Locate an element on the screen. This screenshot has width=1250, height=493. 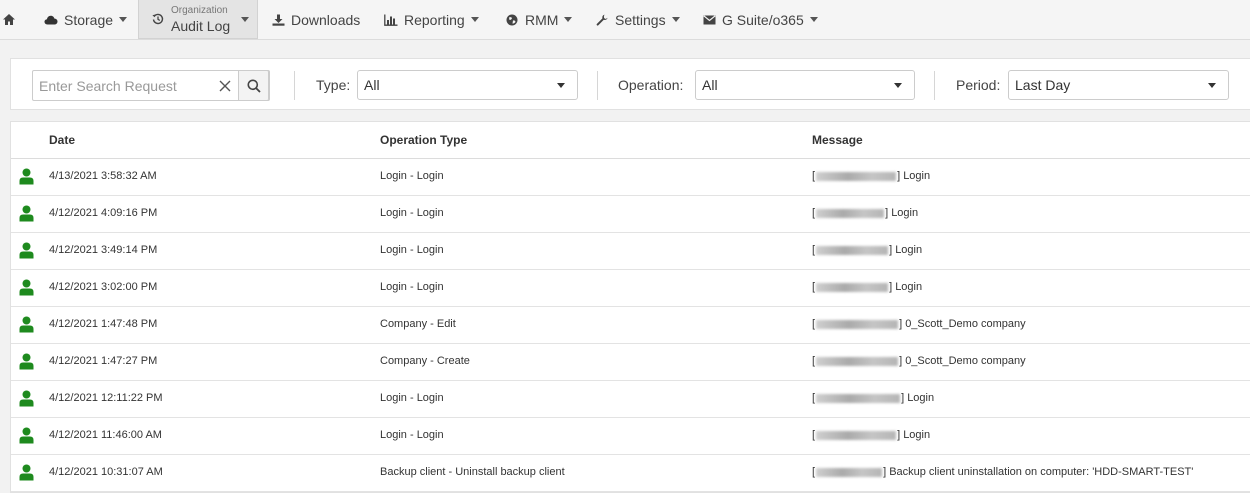
nav-settings: Settings is located at coordinates (637, 19).